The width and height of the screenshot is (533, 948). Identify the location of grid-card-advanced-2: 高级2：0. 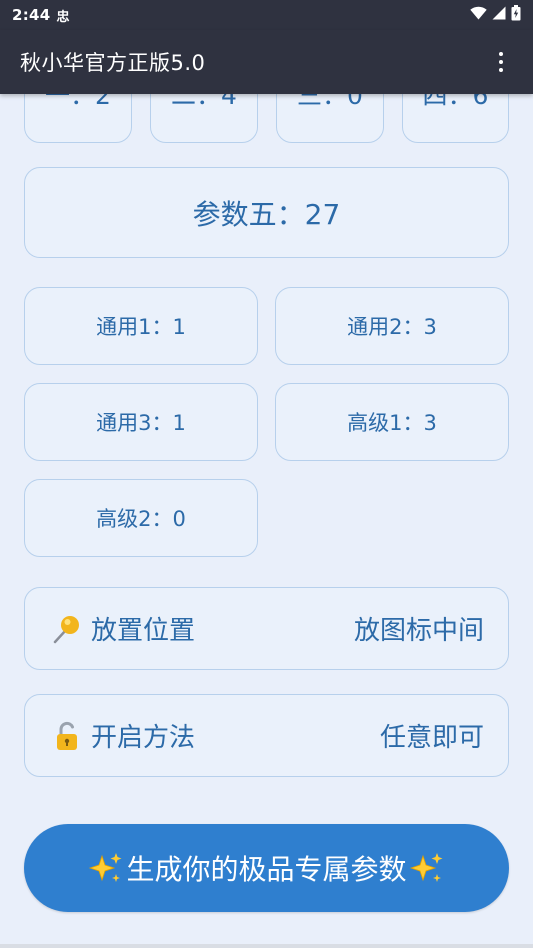
(141, 518).